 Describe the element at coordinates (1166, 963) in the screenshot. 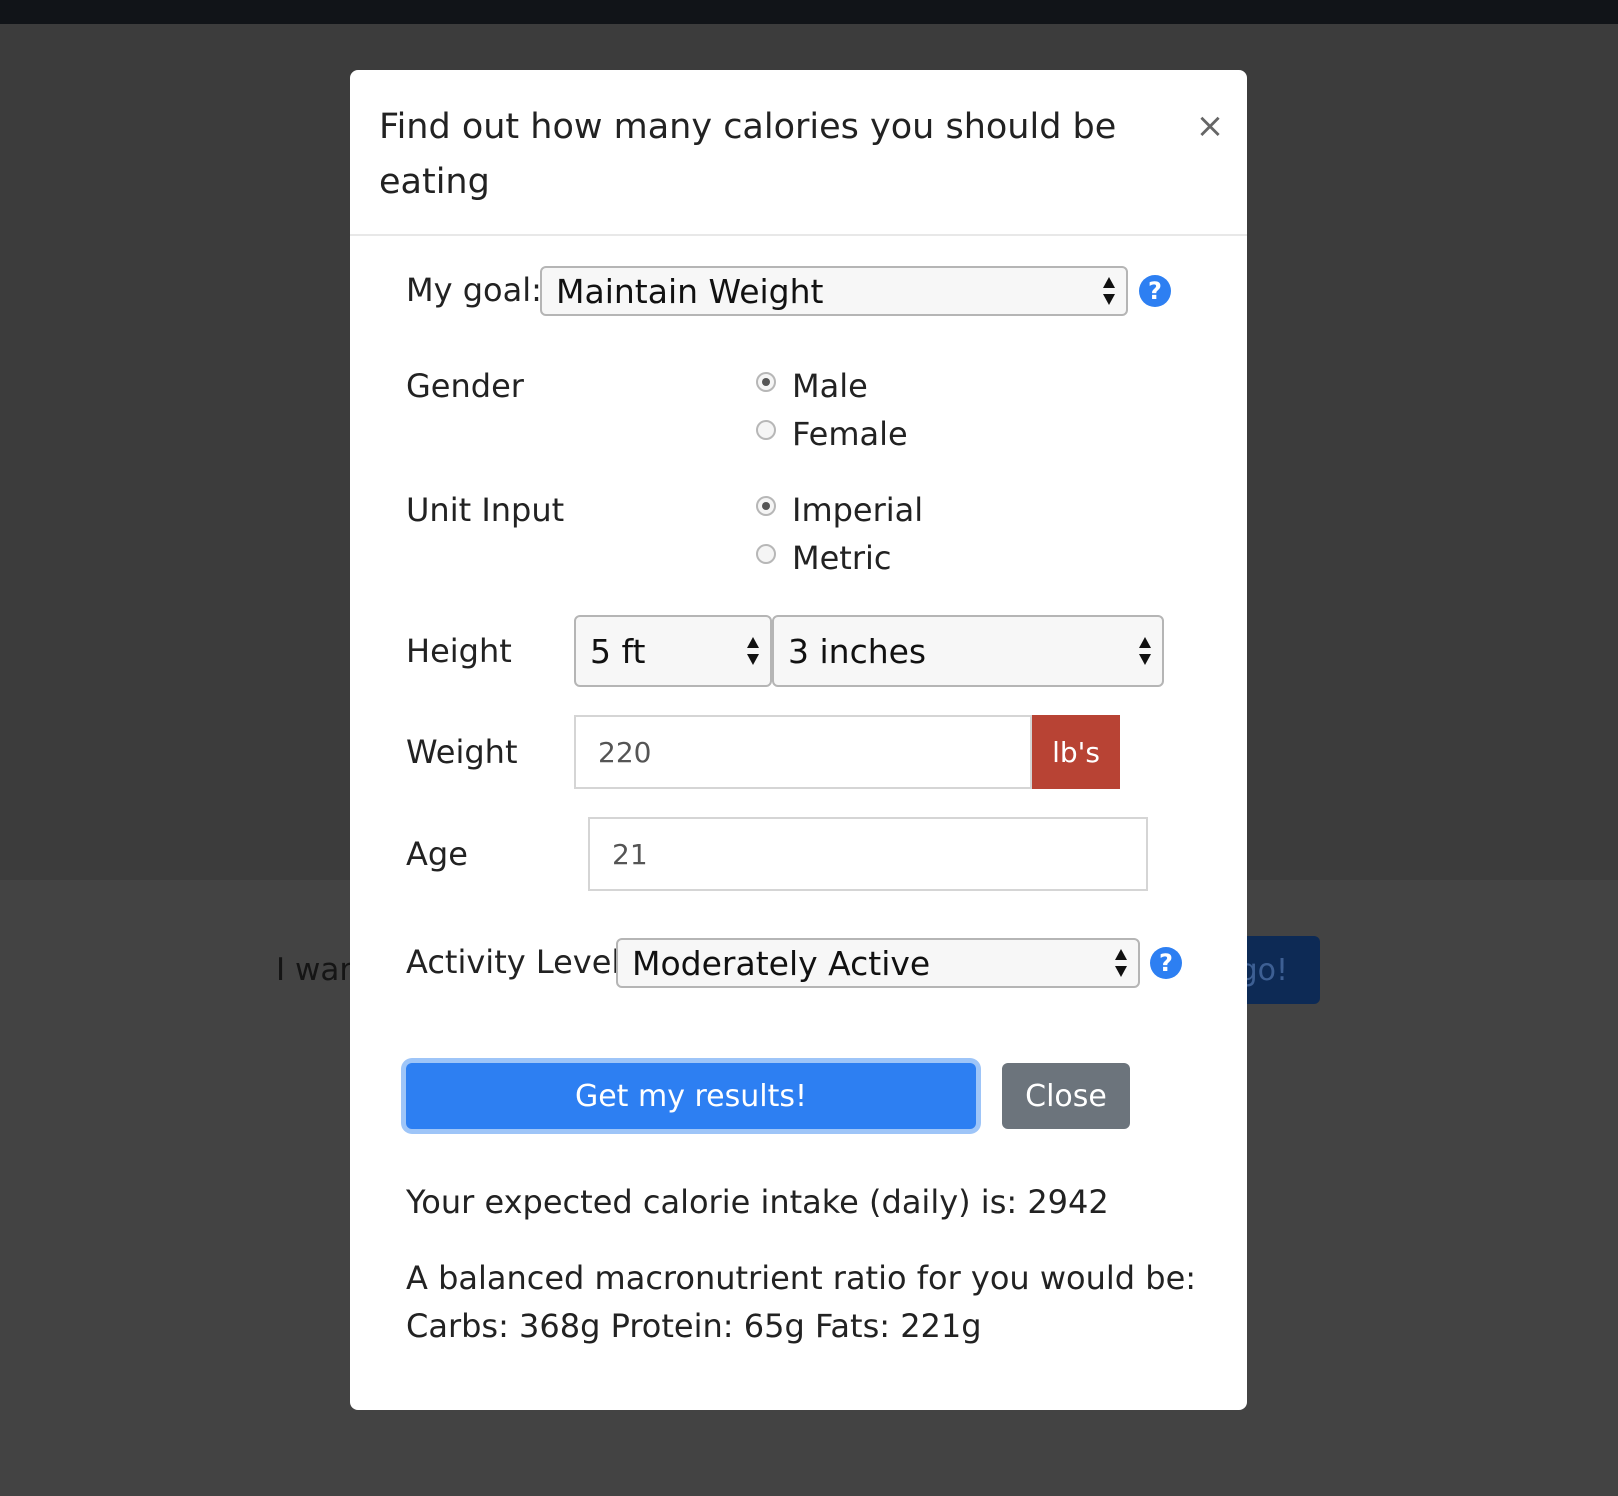

I see `activity-help-icon: ?` at that location.